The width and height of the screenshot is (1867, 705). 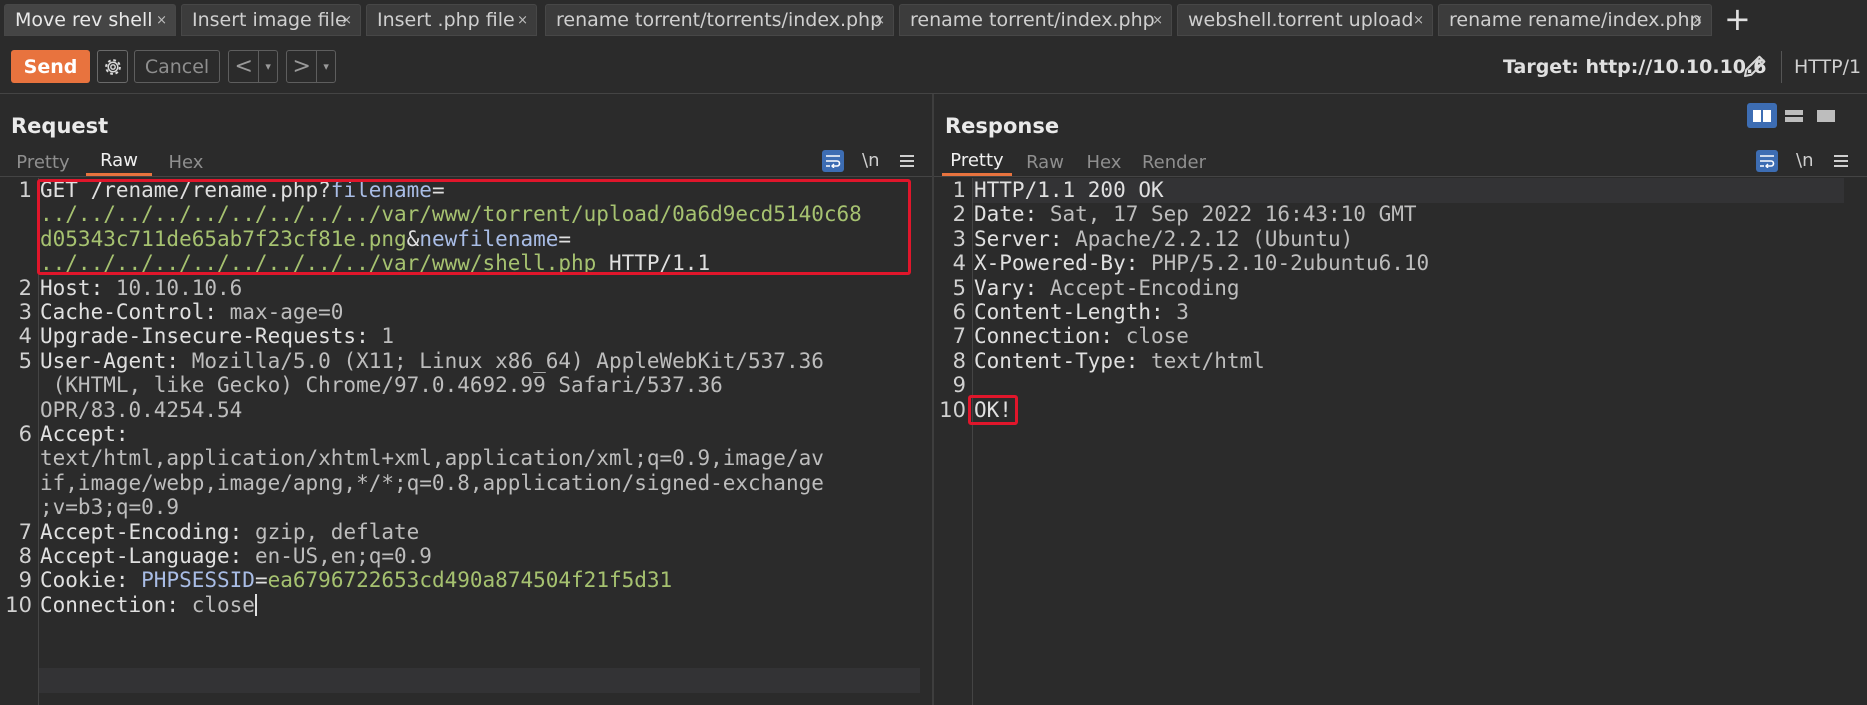 I want to click on pencil-icon, so click(x=1755, y=68).